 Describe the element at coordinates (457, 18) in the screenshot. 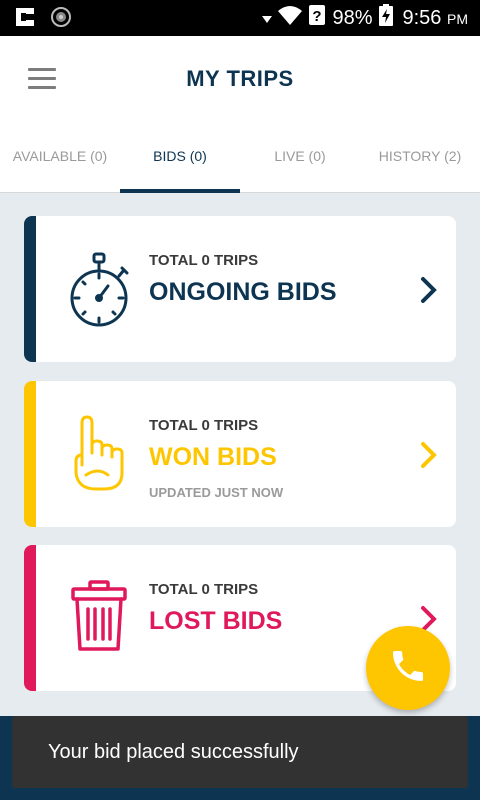

I see `clock-ampm: PM` at that location.